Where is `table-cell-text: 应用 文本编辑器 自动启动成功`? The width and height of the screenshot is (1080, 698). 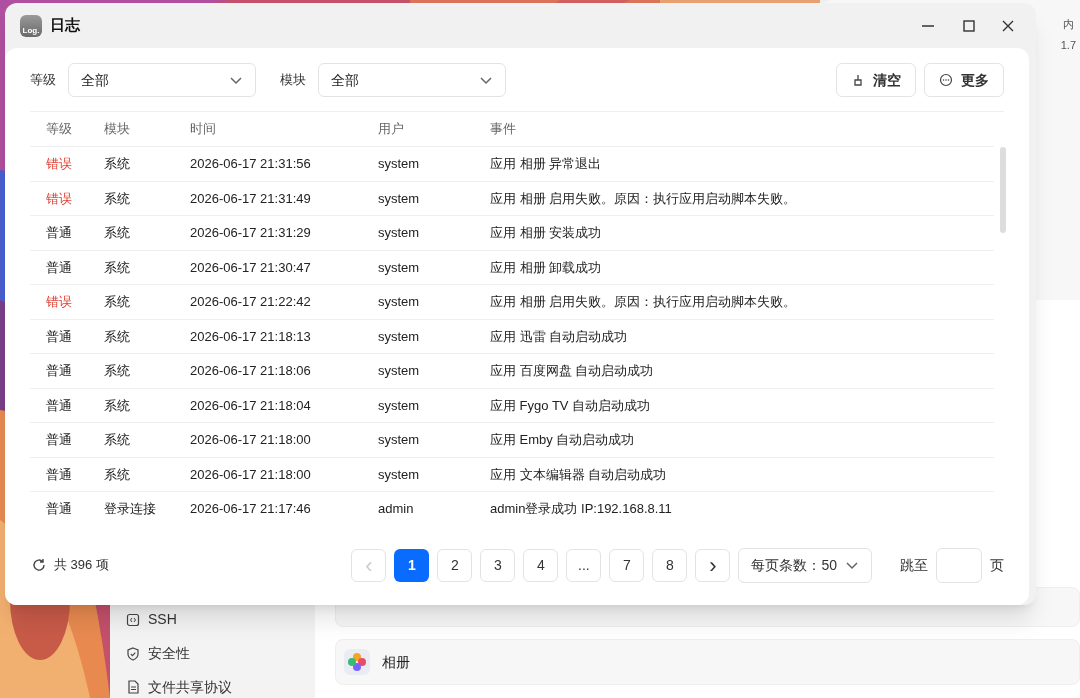
table-cell-text: 应用 文本编辑器 自动启动成功 is located at coordinates (578, 474).